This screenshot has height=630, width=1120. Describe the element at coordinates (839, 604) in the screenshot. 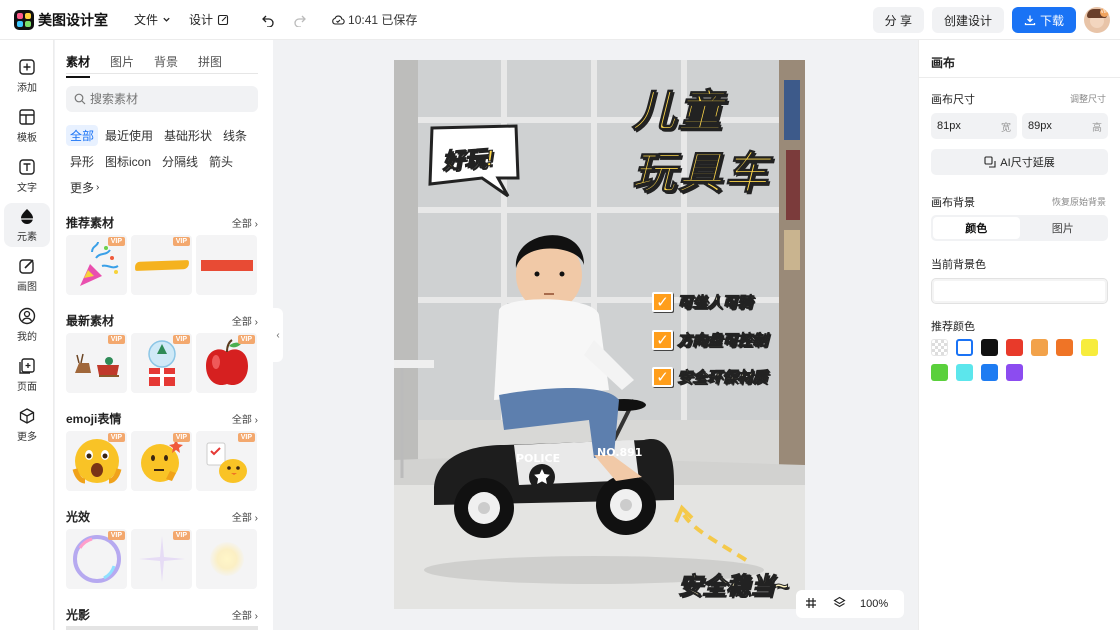

I see `layers-icon` at that location.